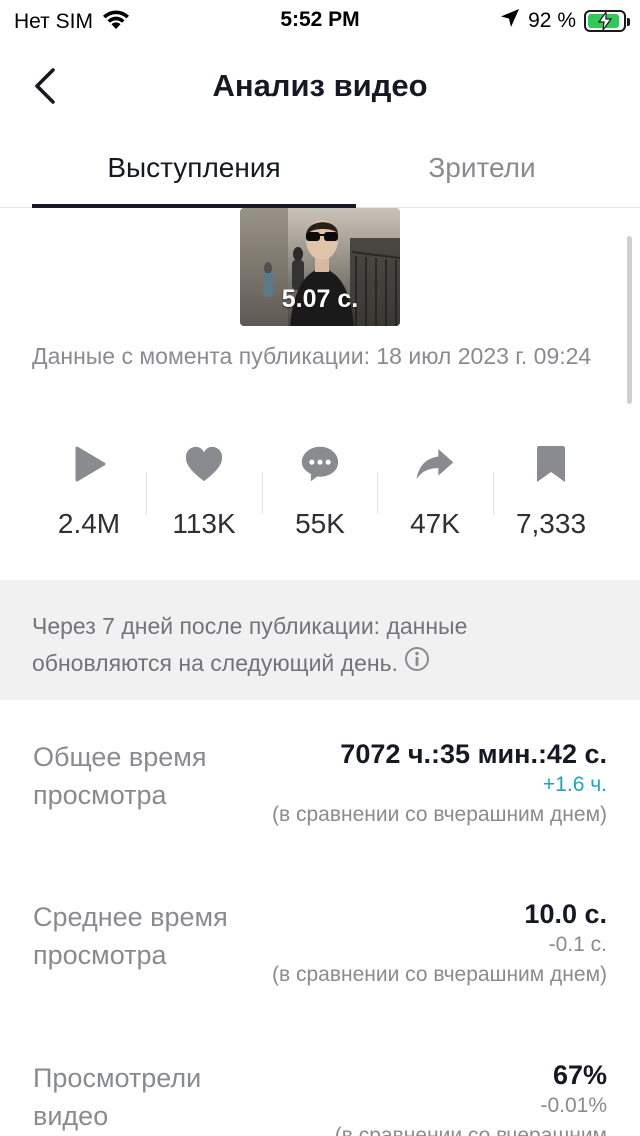 Image resolution: width=640 pixels, height=1136 pixels. Describe the element at coordinates (510, 21) in the screenshot. I see `location-arrow-icon` at that location.